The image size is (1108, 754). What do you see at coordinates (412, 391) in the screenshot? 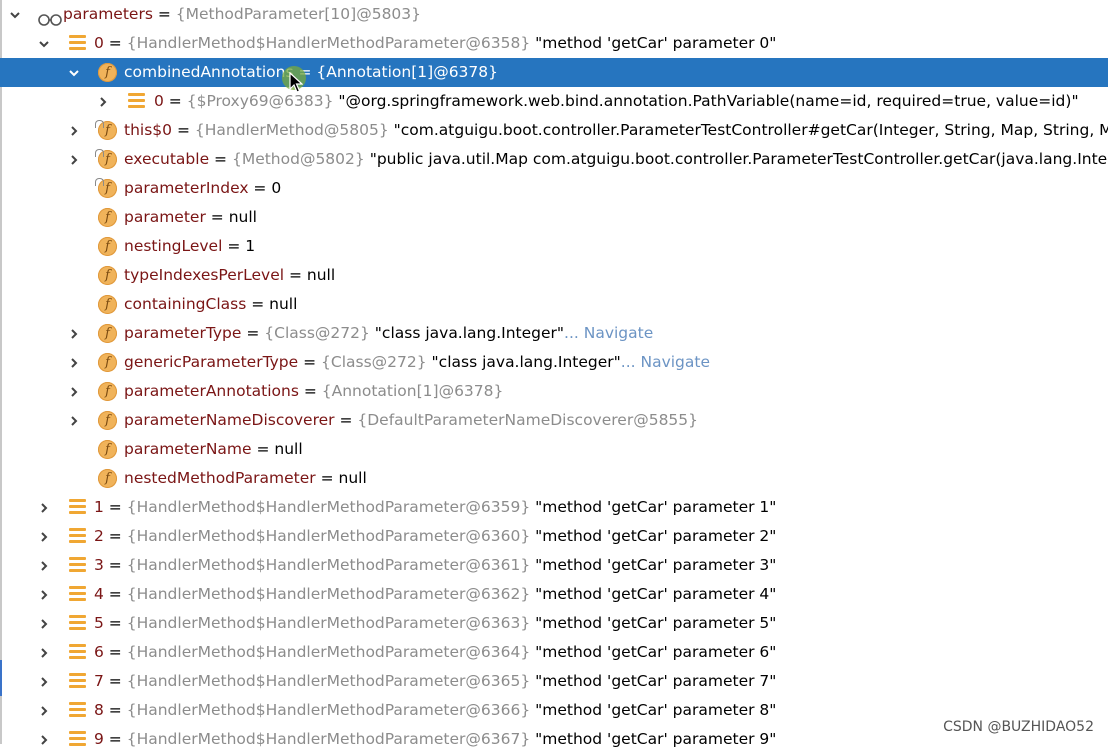
I see `variable-type: {Annotation[1]@6378}` at bounding box center [412, 391].